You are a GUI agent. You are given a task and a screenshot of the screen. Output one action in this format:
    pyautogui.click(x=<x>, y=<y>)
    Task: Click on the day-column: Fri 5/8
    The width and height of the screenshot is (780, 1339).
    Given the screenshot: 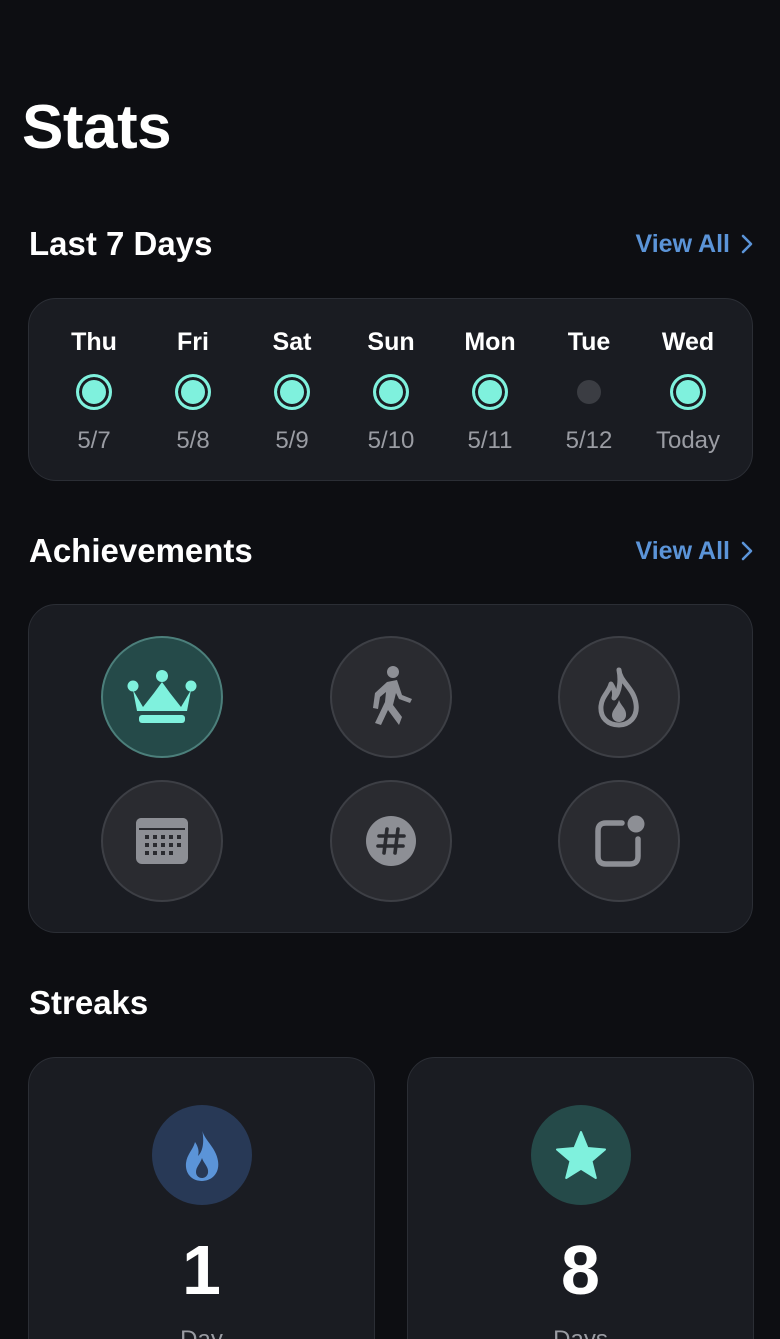 What is the action you would take?
    pyautogui.click(x=193, y=390)
    